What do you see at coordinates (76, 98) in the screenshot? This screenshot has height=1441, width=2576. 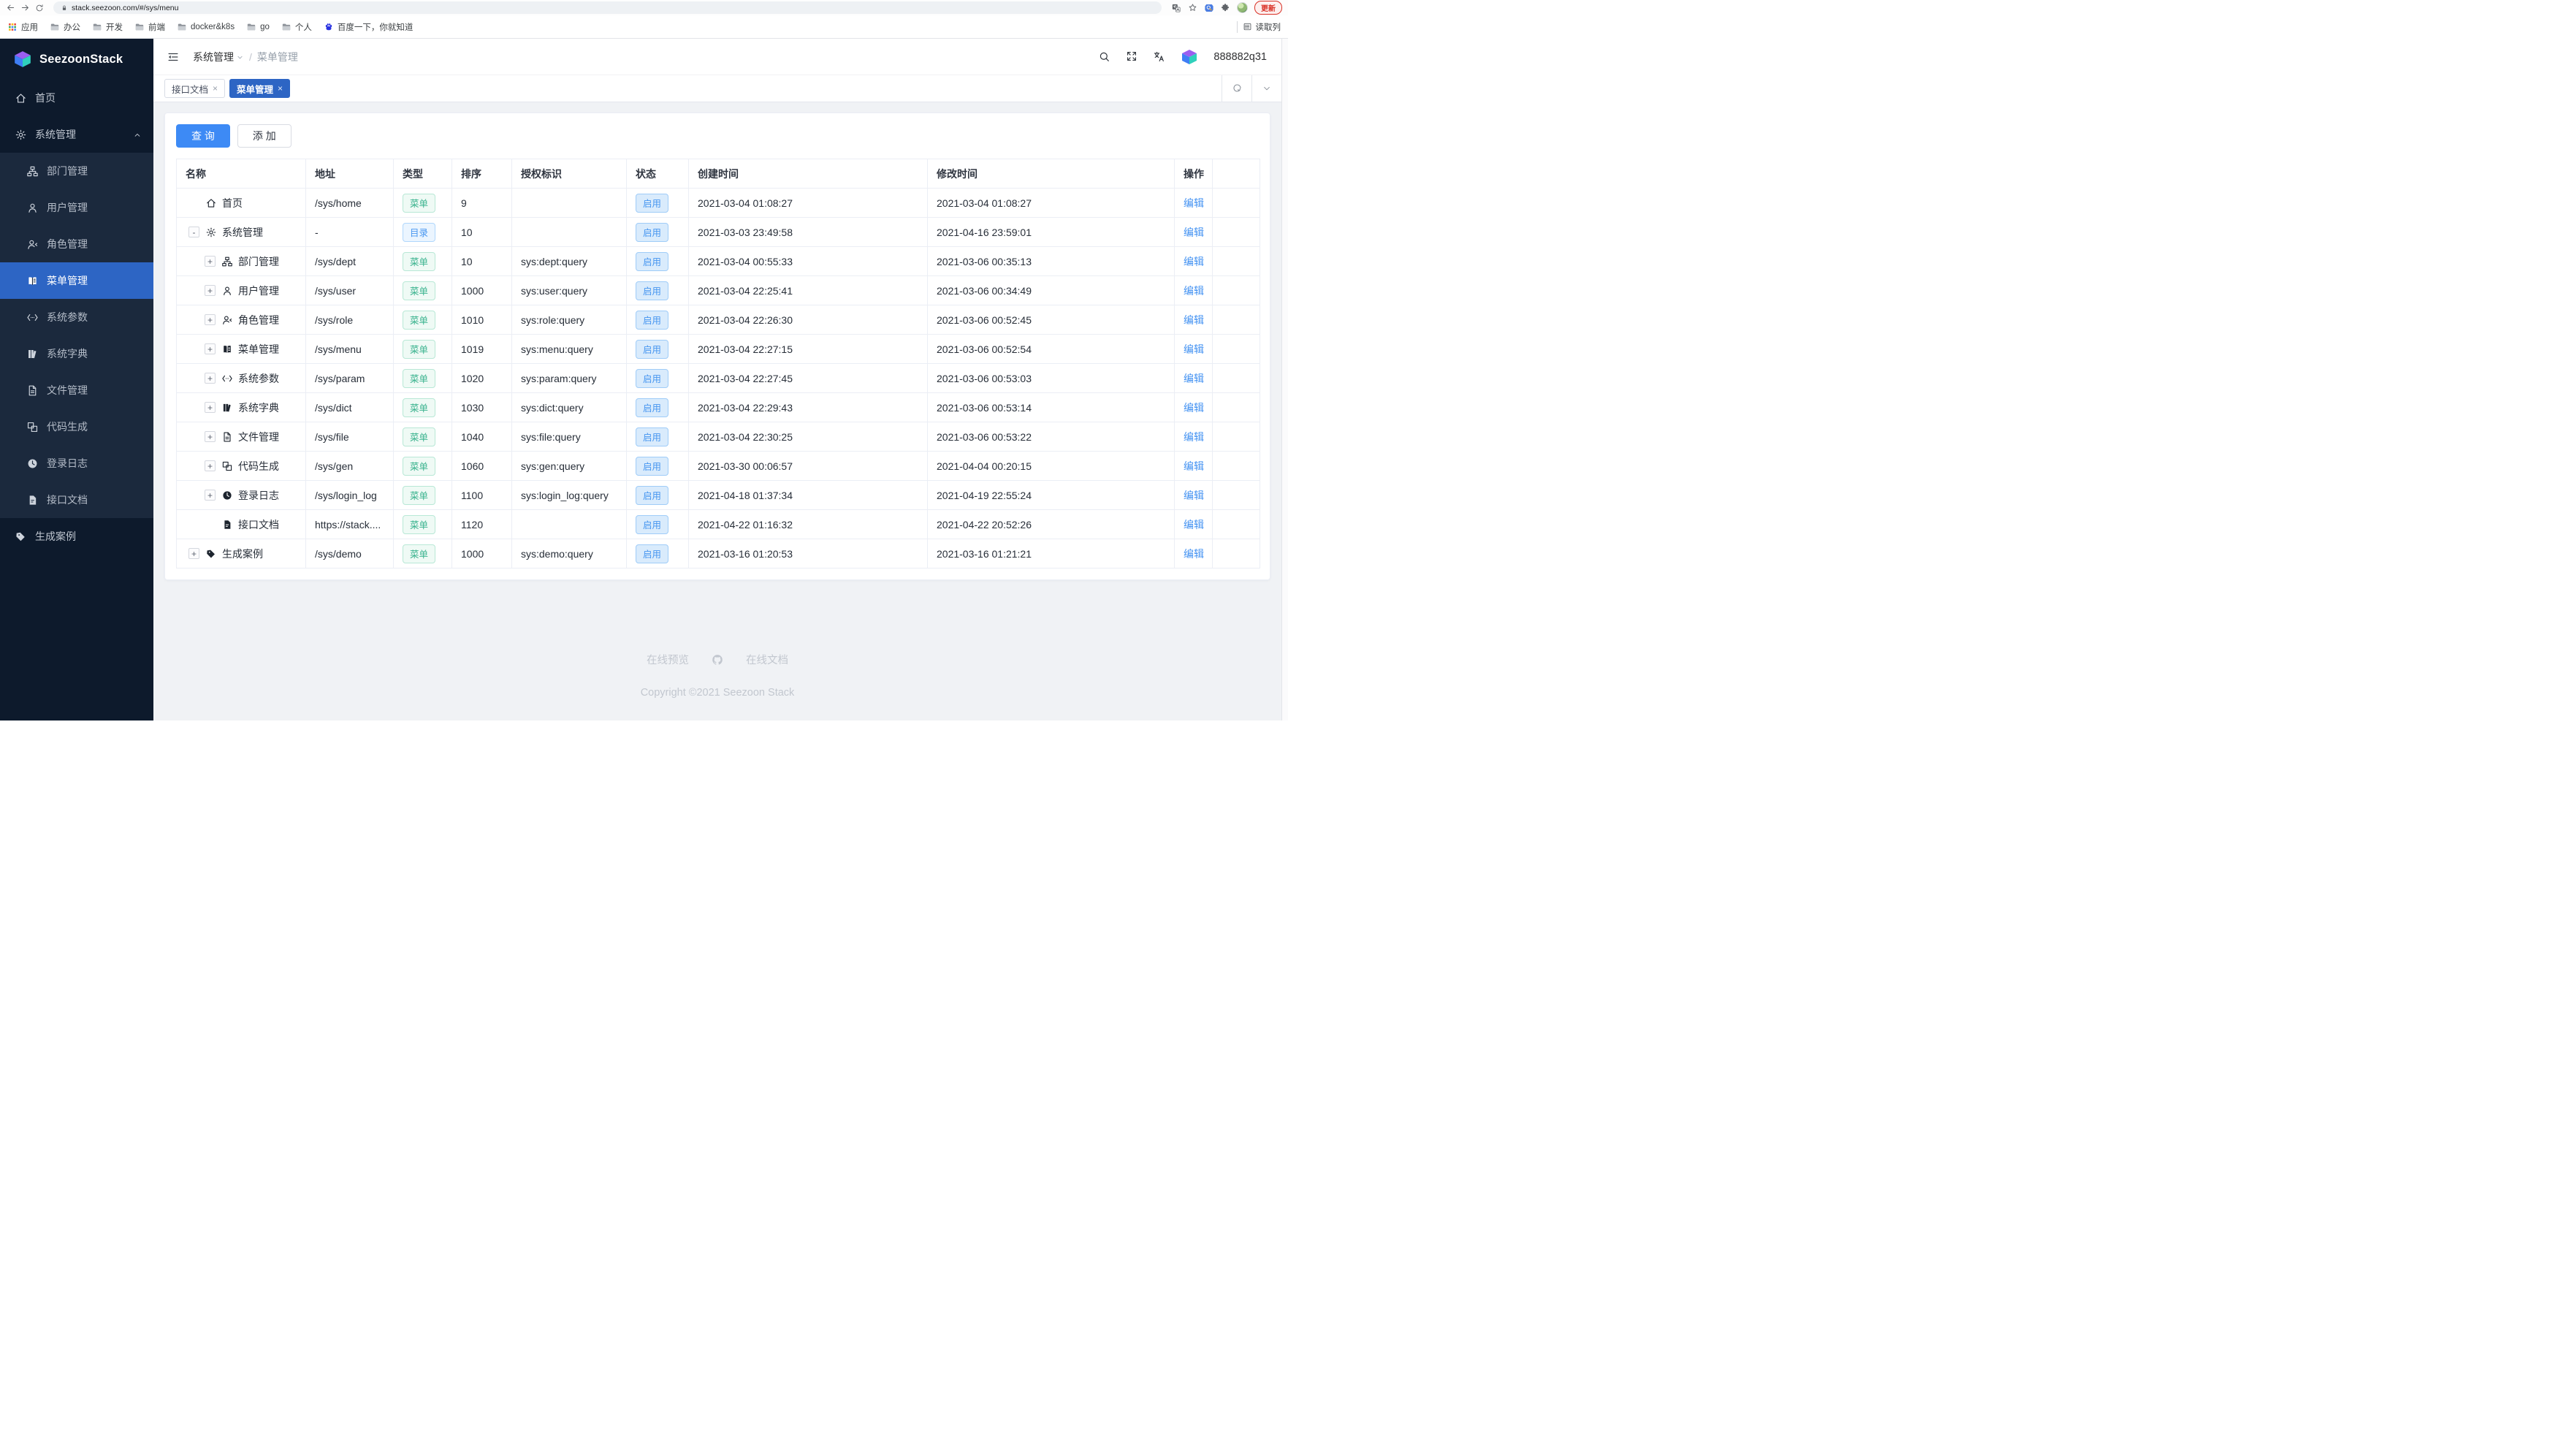 I see `sidebar-item-首页: 首页` at bounding box center [76, 98].